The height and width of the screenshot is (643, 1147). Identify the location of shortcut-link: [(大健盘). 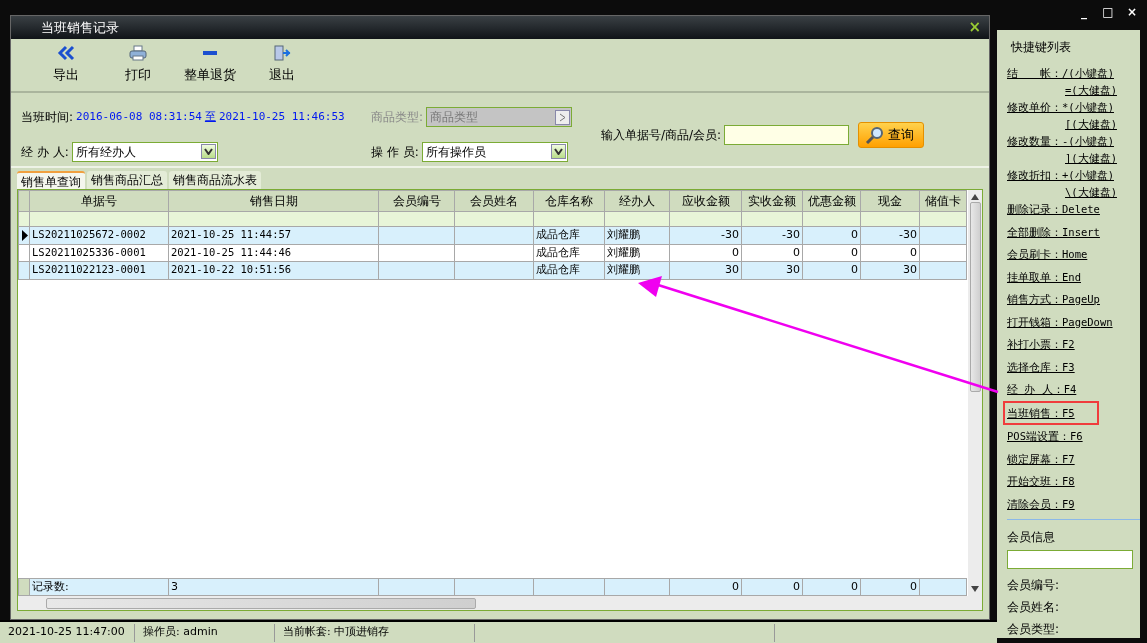
(1091, 124).